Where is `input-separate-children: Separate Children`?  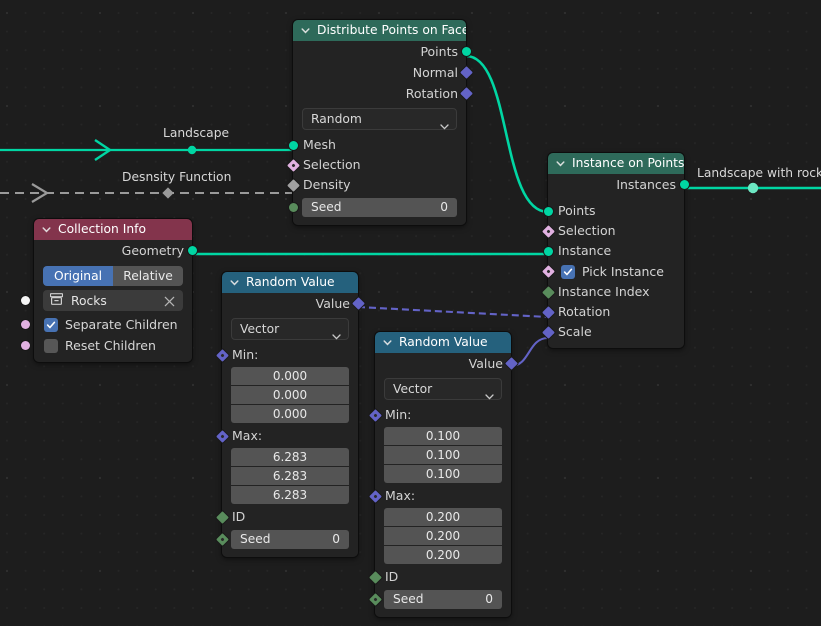 input-separate-children: Separate Children is located at coordinates (106, 324).